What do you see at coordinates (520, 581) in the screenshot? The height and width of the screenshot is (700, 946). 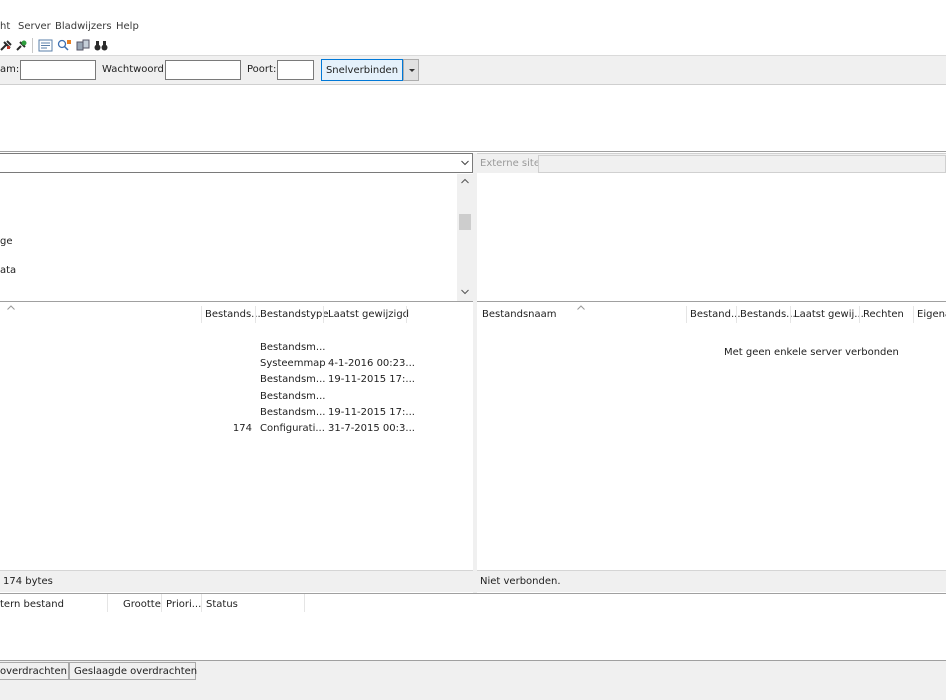 I see `remote-status-text: Niet verbonden.` at bounding box center [520, 581].